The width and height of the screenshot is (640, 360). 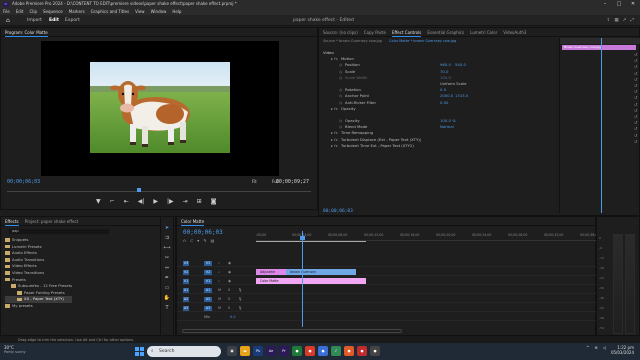 What do you see at coordinates (232, 351) in the screenshot?
I see `task-view-icon: ▣` at bounding box center [232, 351].